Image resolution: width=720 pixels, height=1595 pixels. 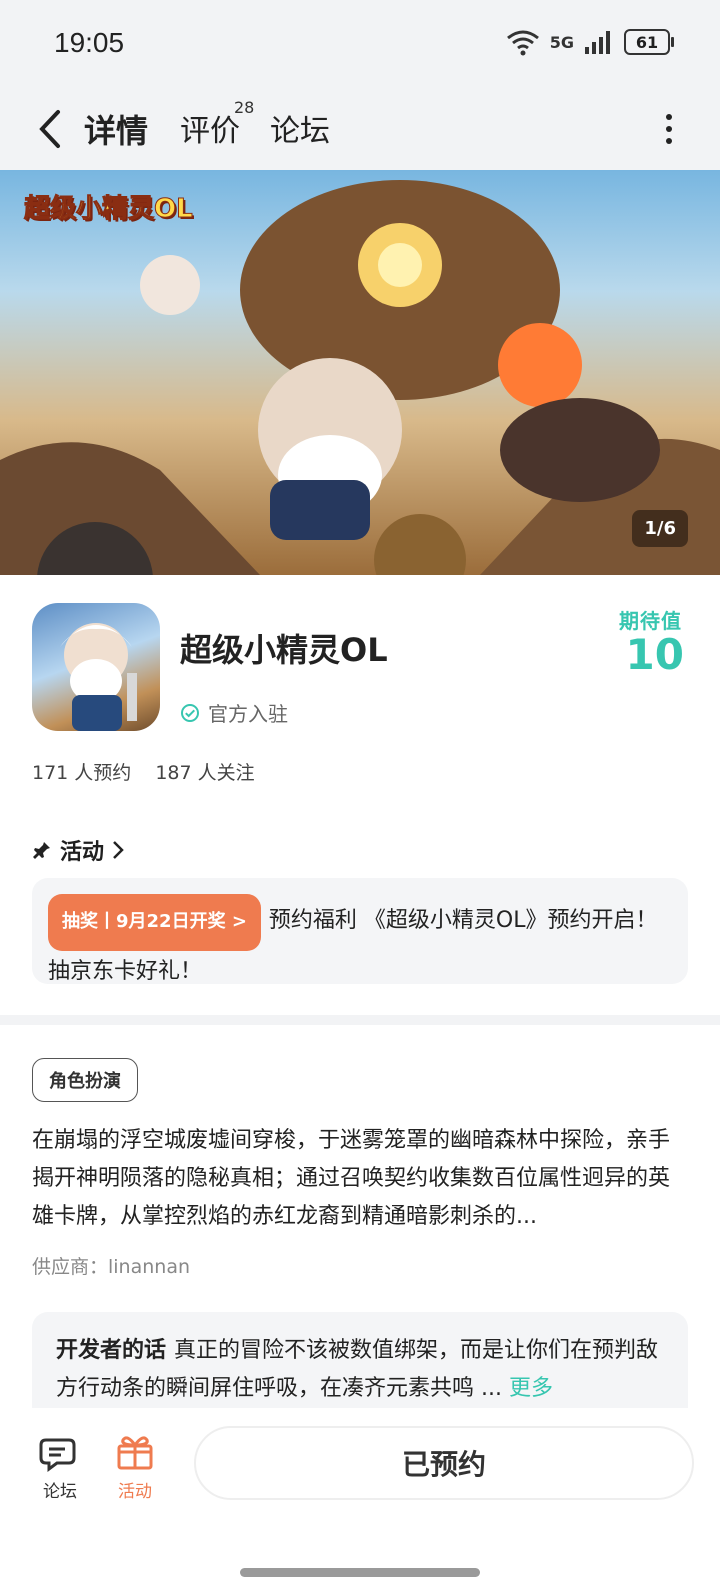 What do you see at coordinates (154, 922) in the screenshot?
I see `lottery-badge: 抽奖丨9月22日开奖 >` at bounding box center [154, 922].